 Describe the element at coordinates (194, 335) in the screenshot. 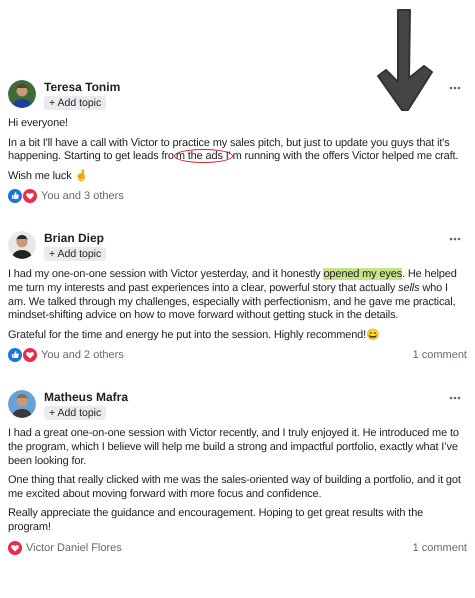

I see `post-paragraph: Grateful for the time and energy he put into the session. Highly recommend!😄` at that location.